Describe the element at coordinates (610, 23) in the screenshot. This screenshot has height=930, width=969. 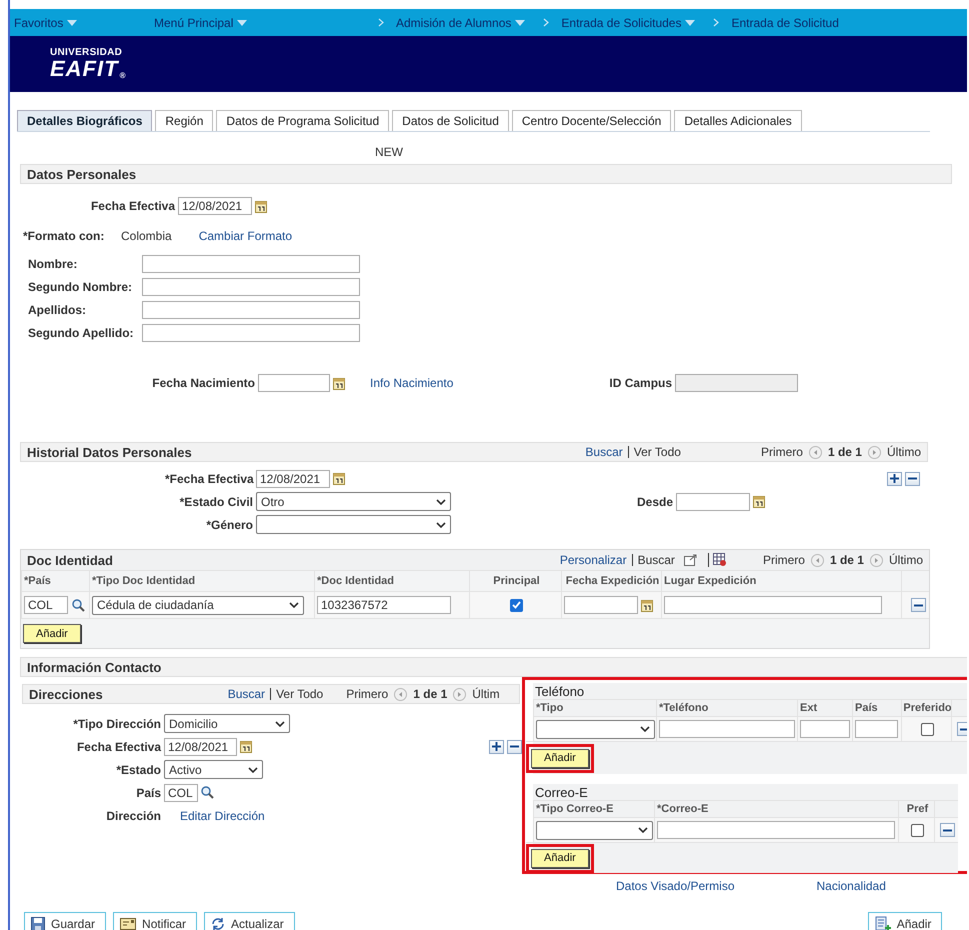
I see `breadcrumb-link: Entrada de Solicitudes` at that location.